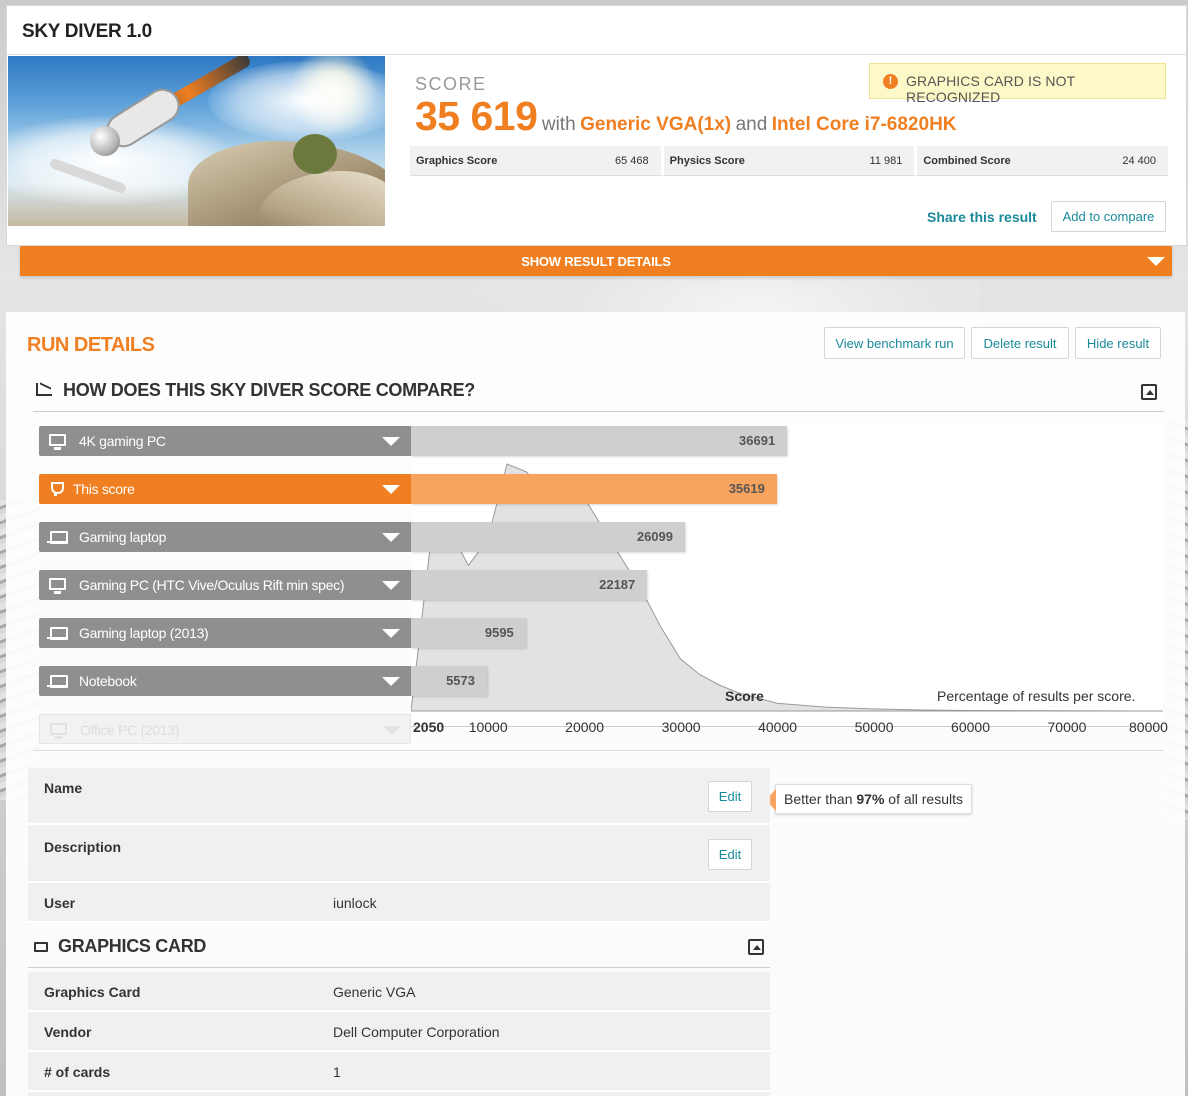  I want to click on result-info-table: Name Edit Description Edit User iunlock, so click(399, 845).